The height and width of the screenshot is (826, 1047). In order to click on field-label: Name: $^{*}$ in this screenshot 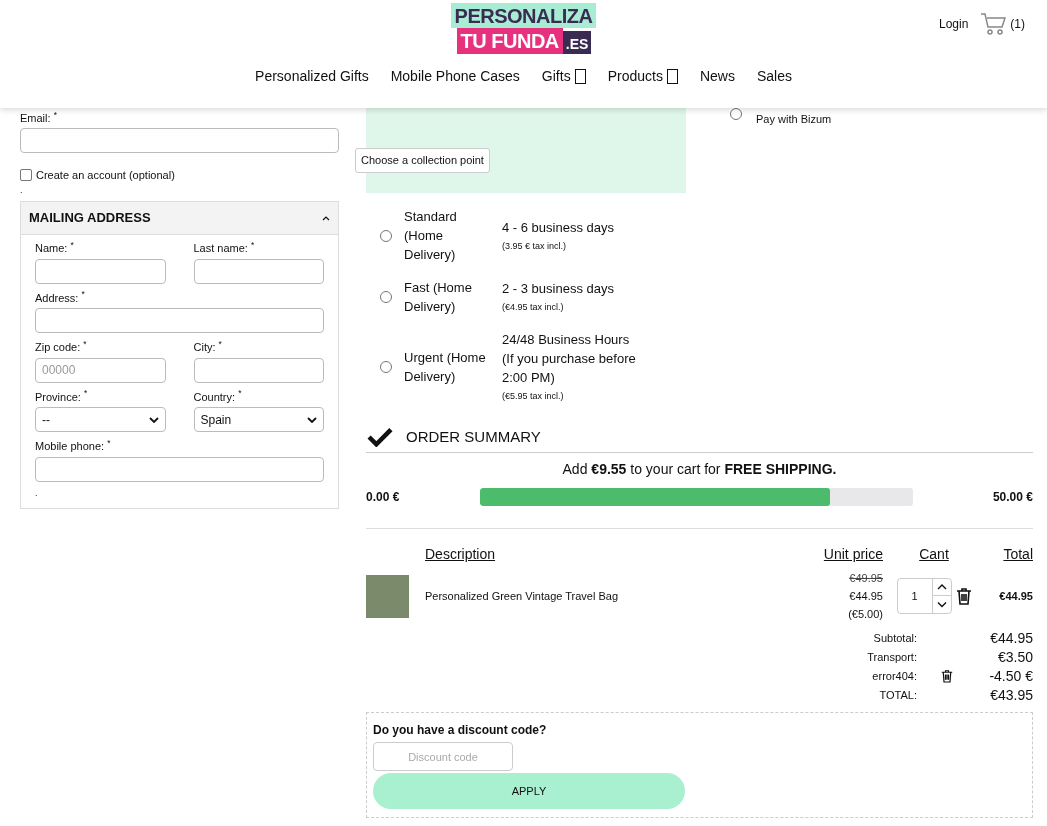, I will do `click(55, 248)`.